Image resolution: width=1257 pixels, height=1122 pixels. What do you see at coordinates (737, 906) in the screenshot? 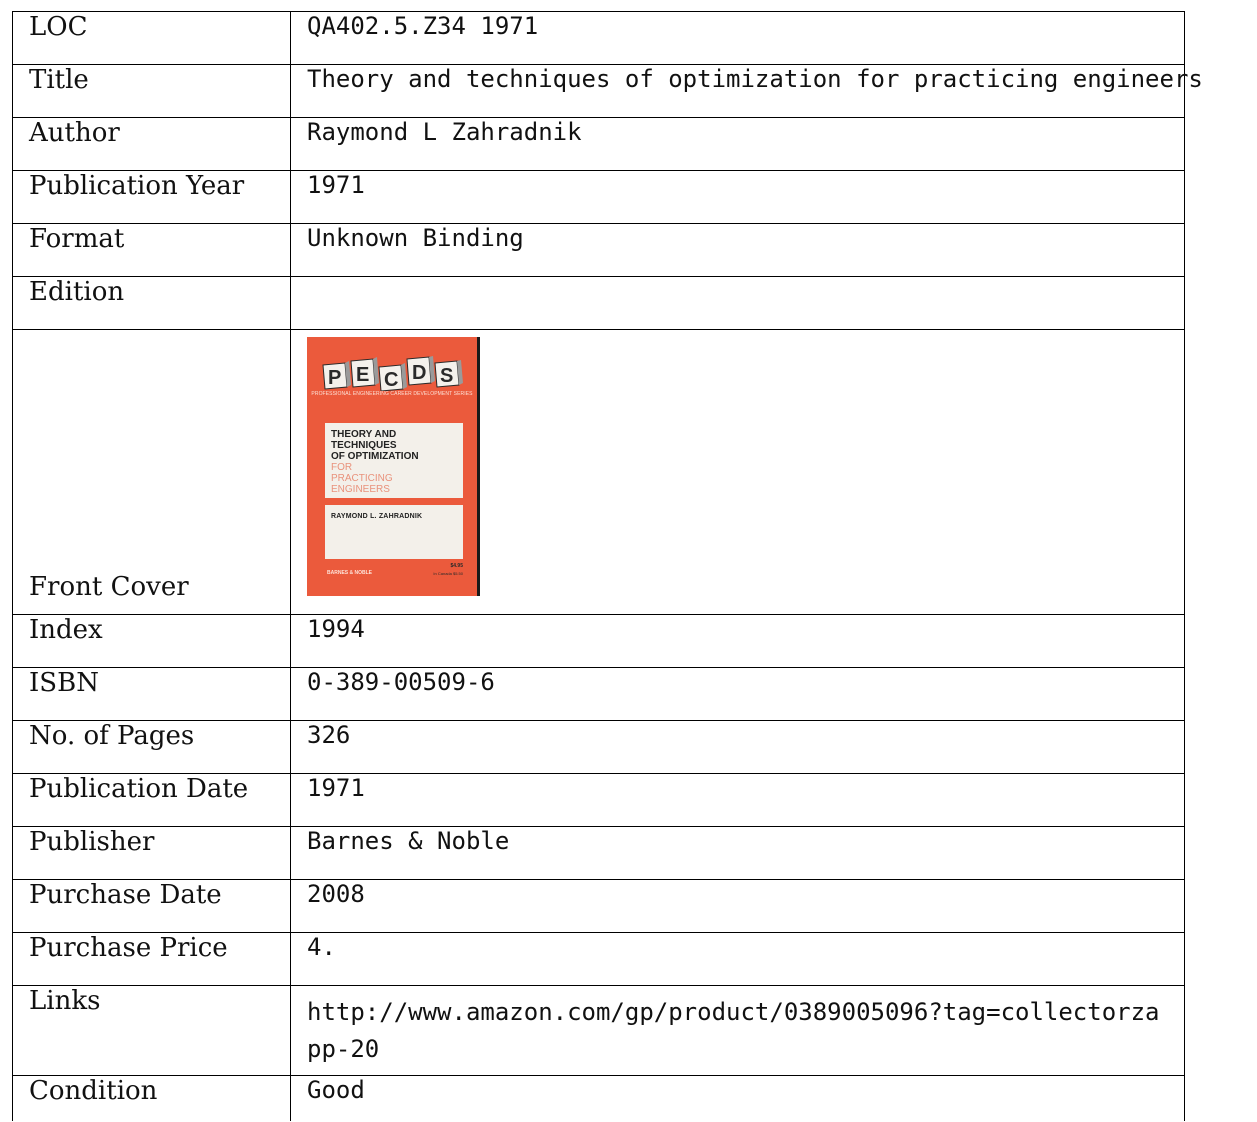
I see `purchase-date-value: 2008` at bounding box center [737, 906].